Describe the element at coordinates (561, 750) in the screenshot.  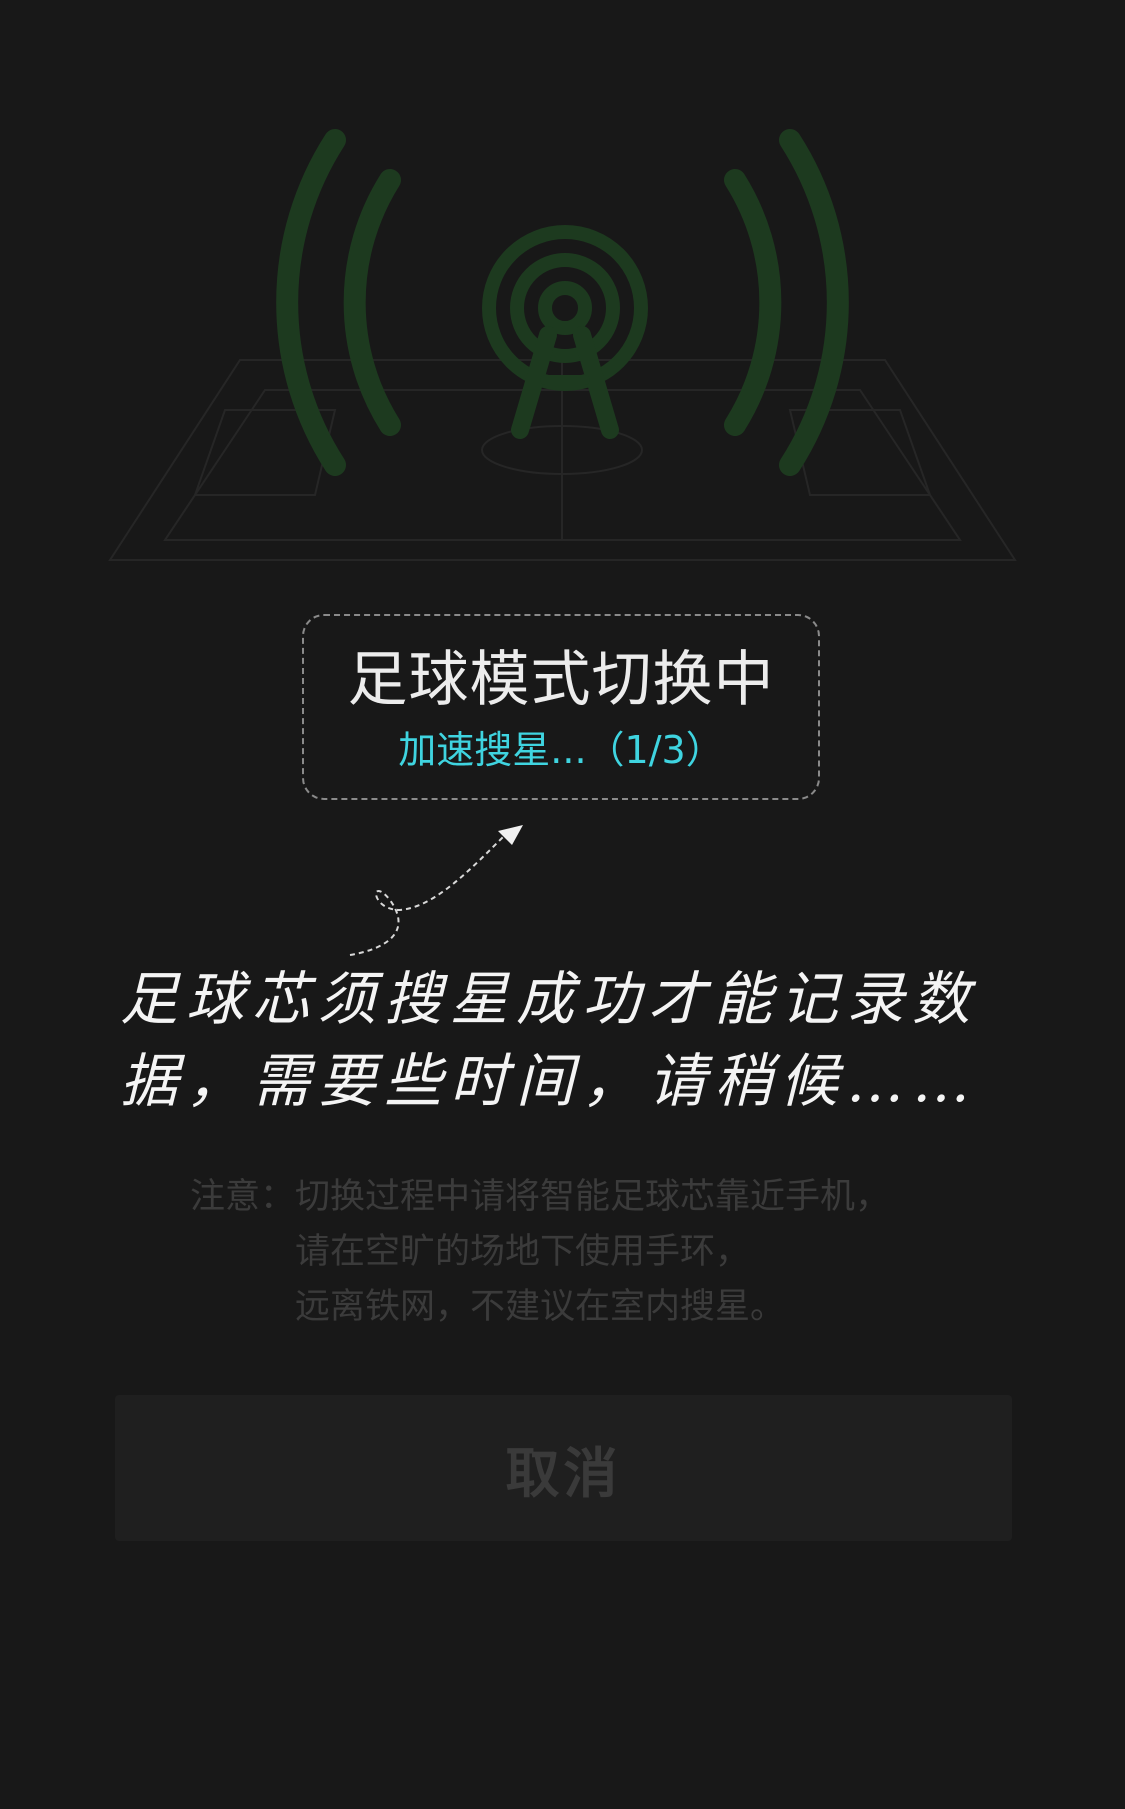
I see `search-progress-text: 加速搜星...（1/3）` at that location.